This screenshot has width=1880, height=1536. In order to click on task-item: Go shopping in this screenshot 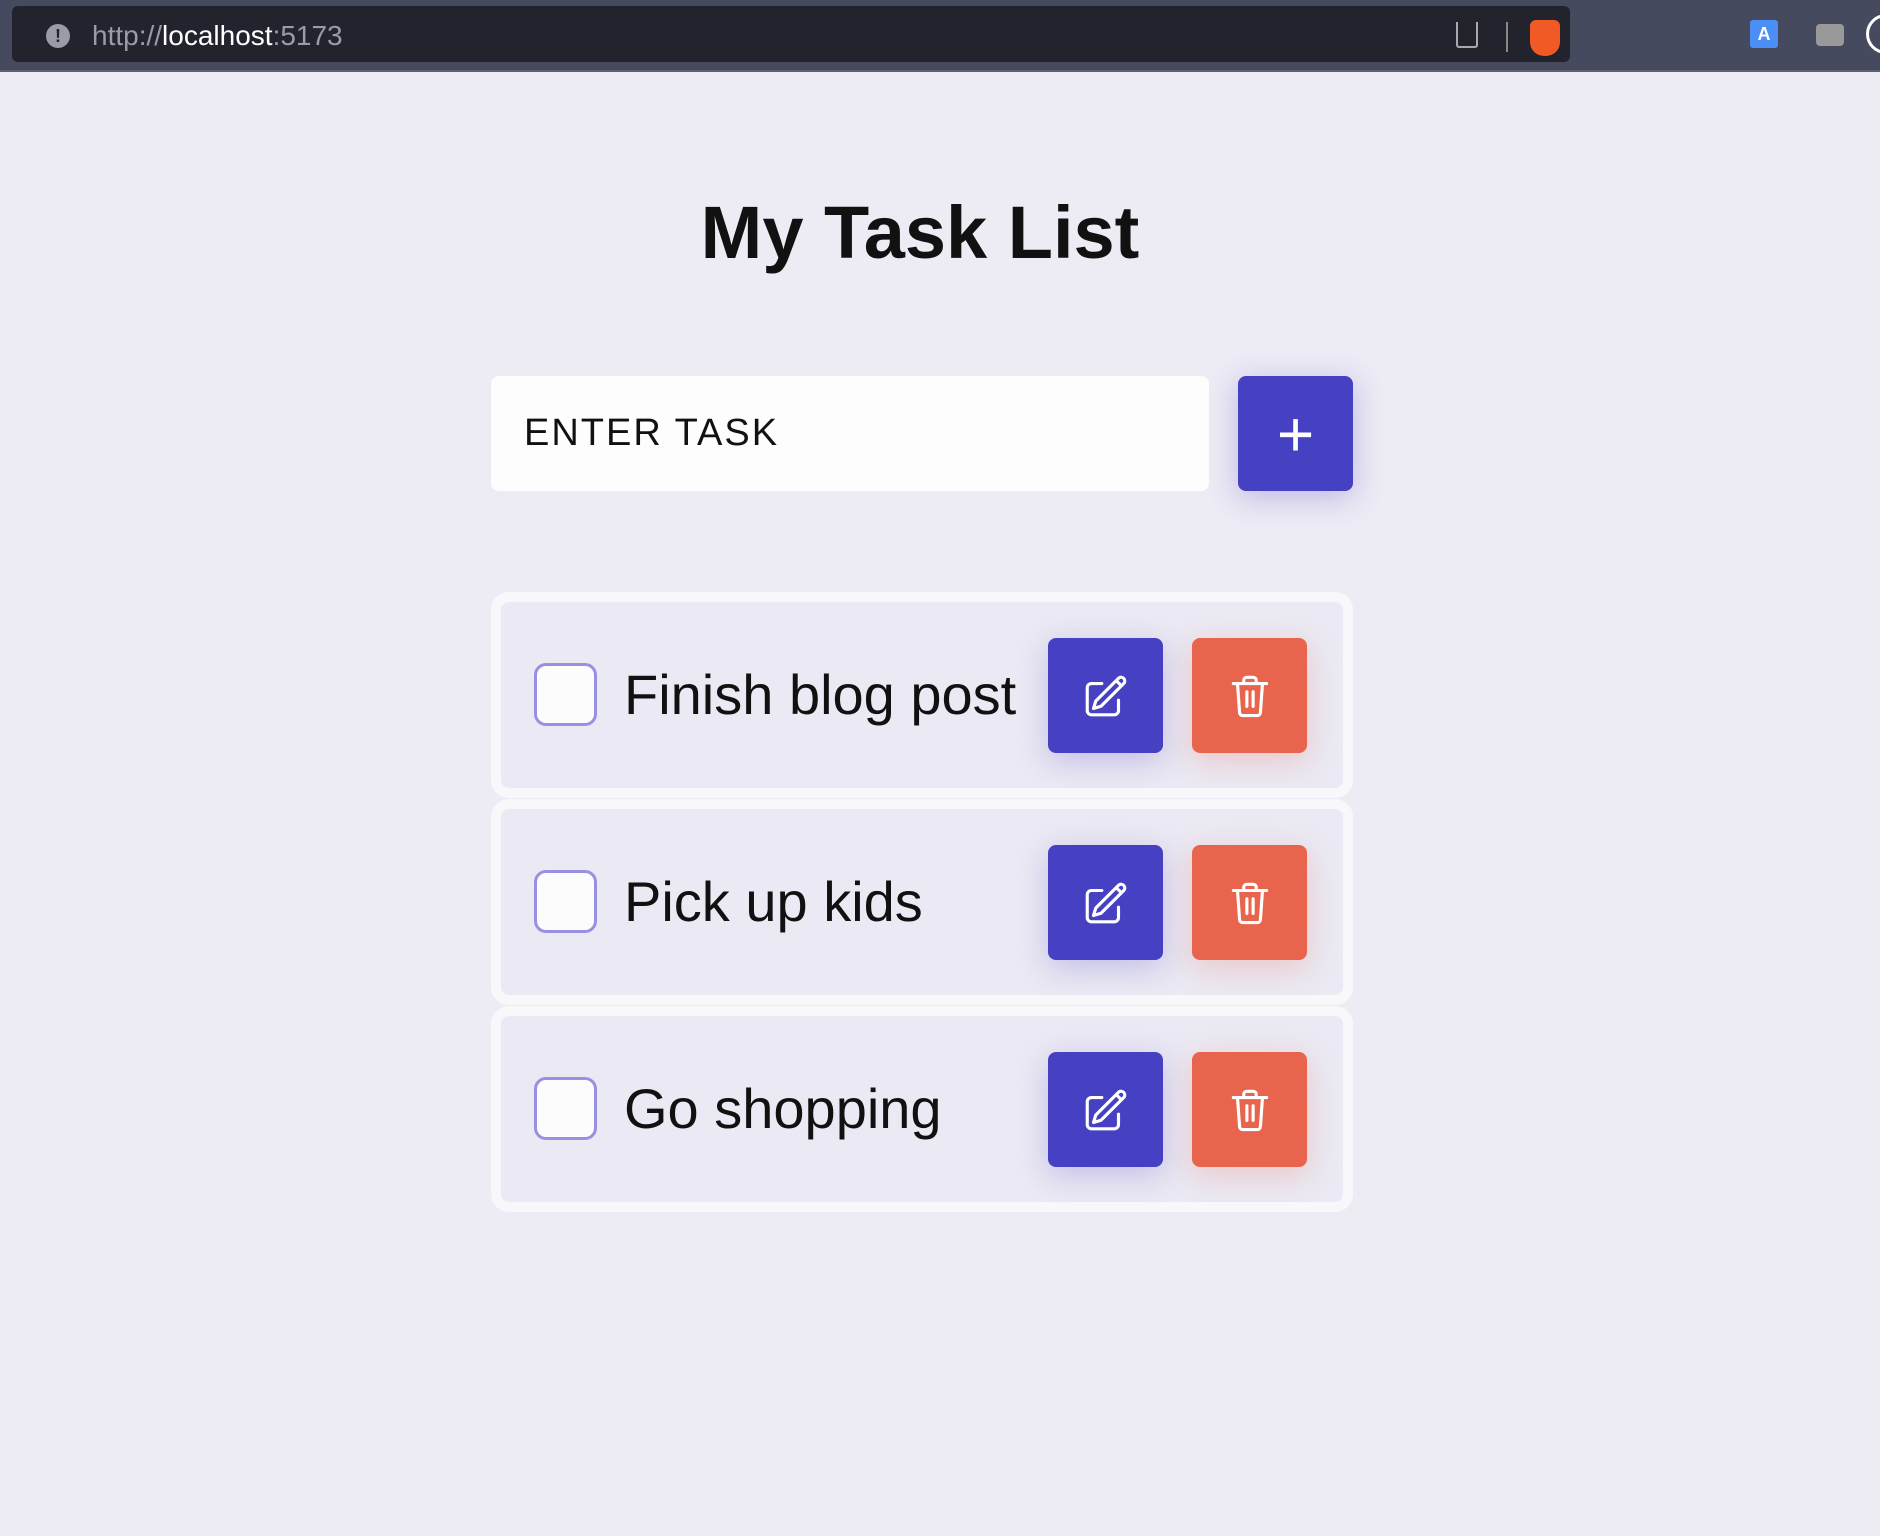, I will do `click(922, 1109)`.